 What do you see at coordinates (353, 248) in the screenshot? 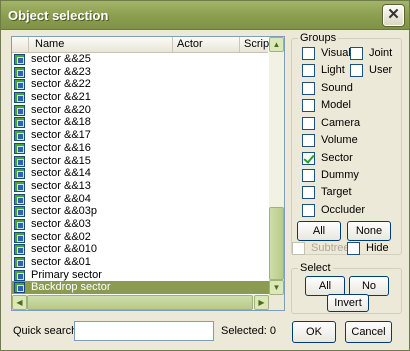
I see `checkbox-hide-box` at bounding box center [353, 248].